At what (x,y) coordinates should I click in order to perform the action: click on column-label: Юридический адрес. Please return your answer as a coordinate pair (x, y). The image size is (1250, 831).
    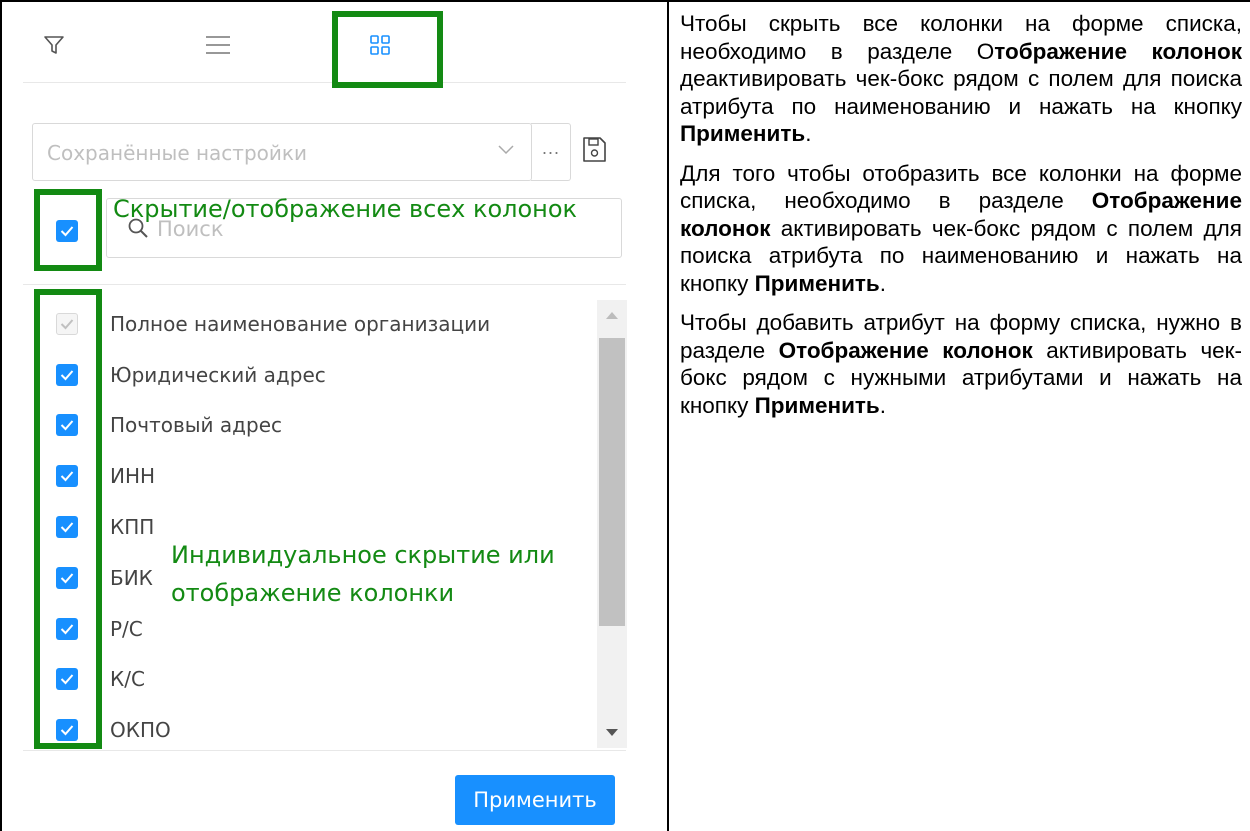
    Looking at the image, I should click on (218, 375).